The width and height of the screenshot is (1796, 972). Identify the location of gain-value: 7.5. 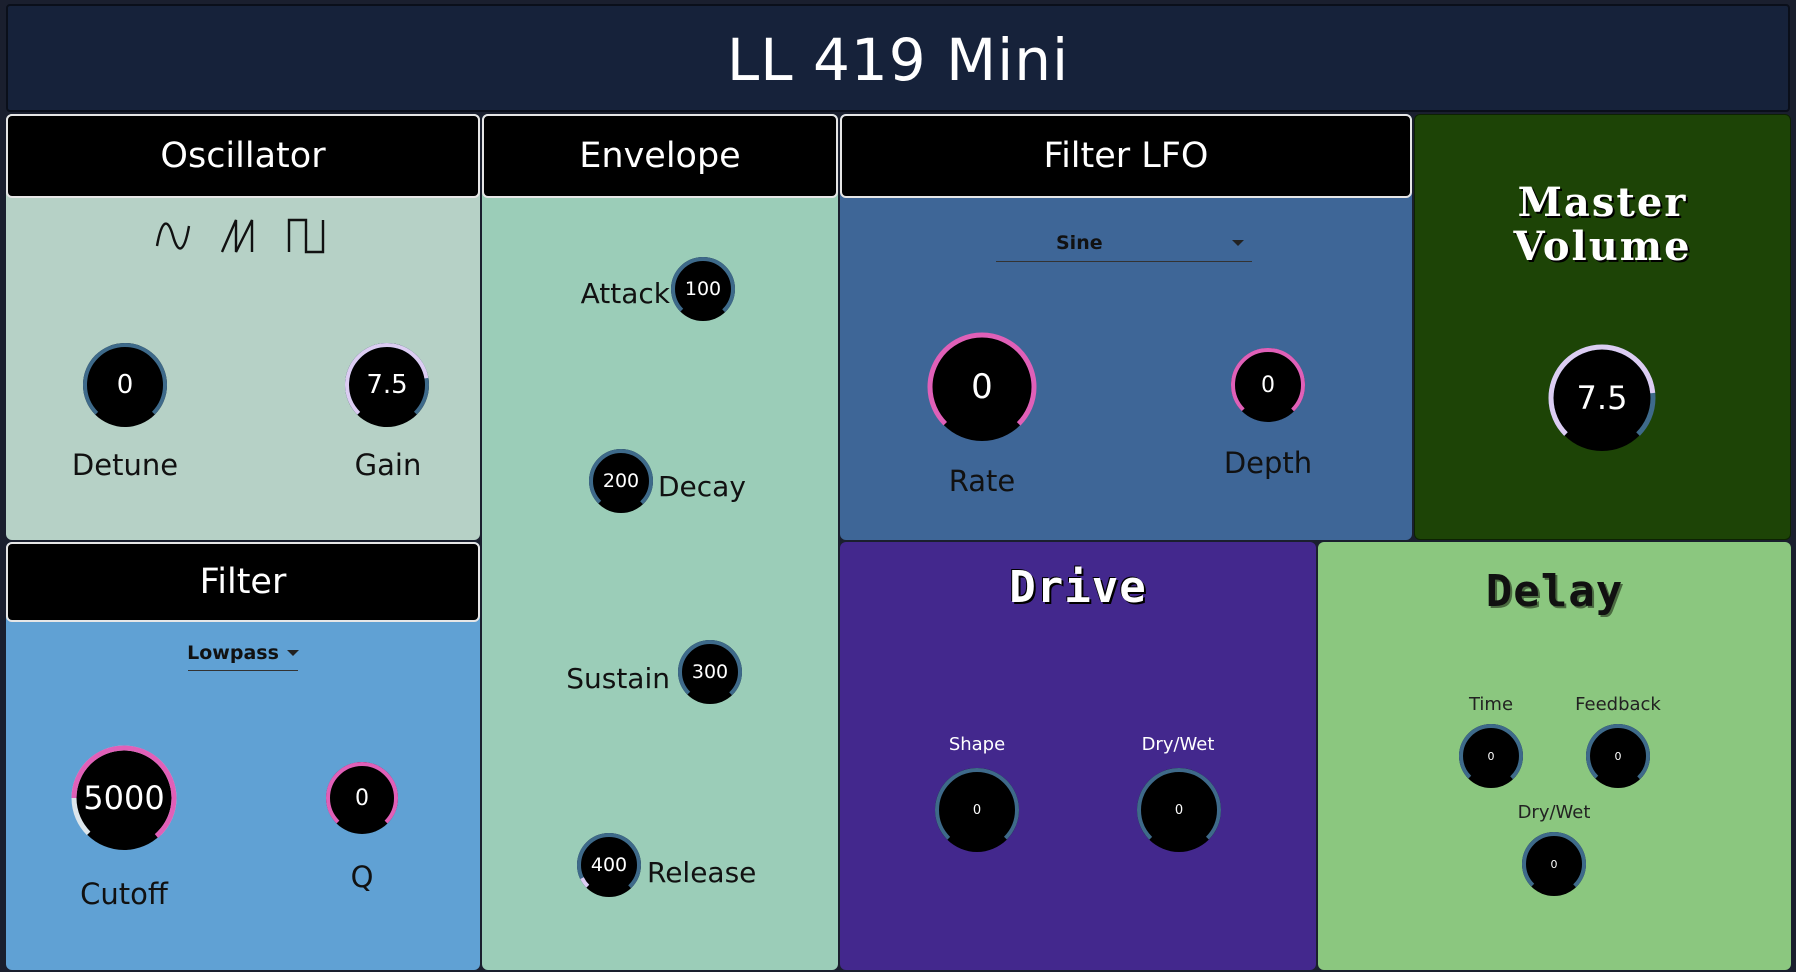
(387, 385).